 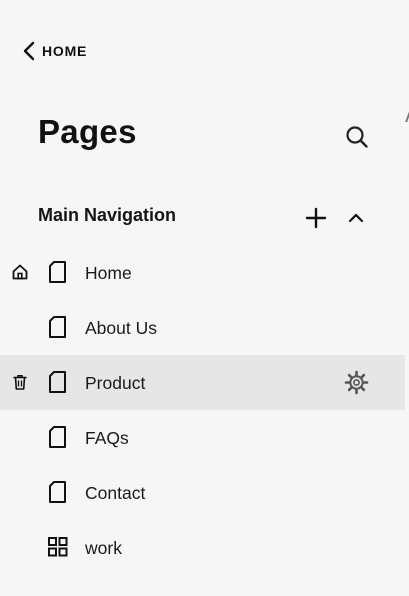 I want to click on collapse-section-button, so click(x=356, y=218).